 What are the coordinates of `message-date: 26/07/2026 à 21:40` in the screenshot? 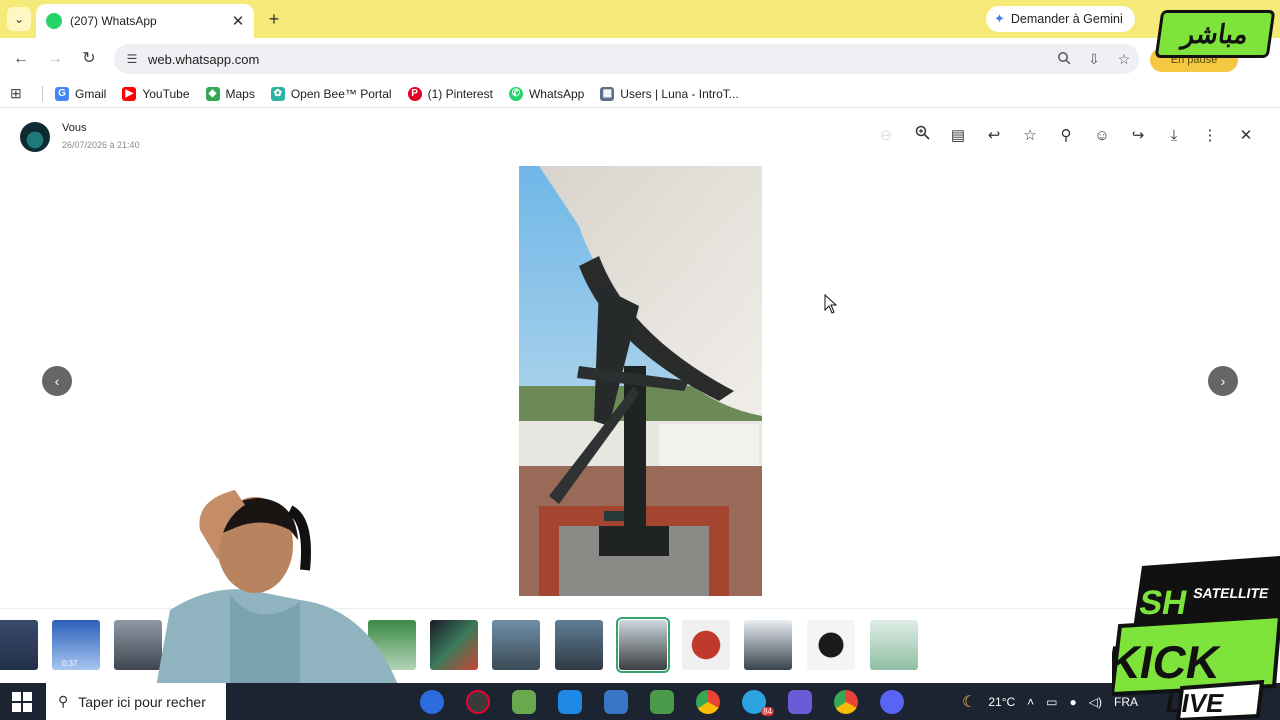 It's located at (101, 145).